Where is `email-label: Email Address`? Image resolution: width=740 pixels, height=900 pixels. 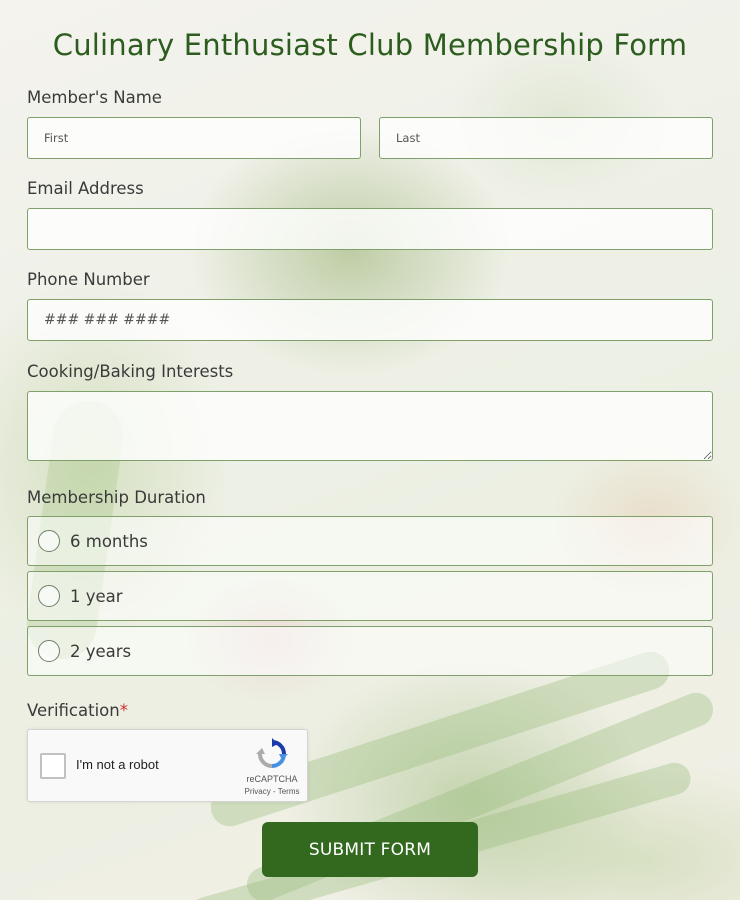 email-label: Email Address is located at coordinates (85, 188).